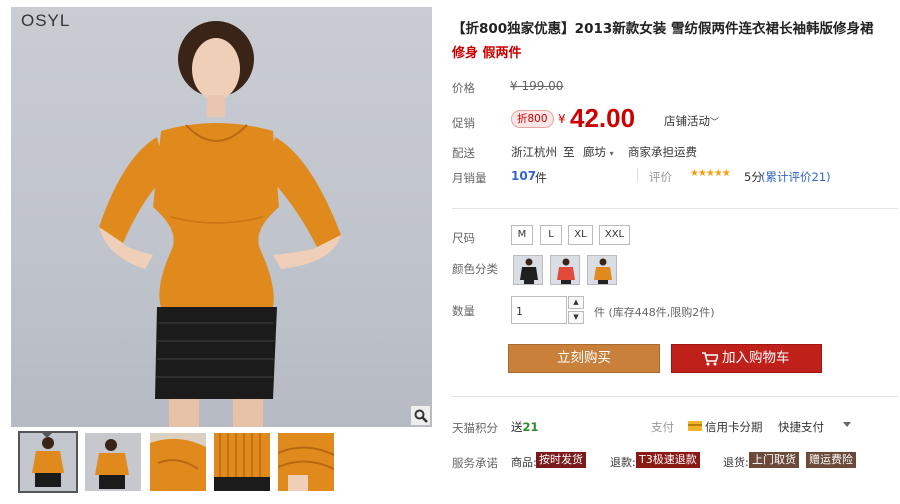 This screenshot has height=504, width=900. I want to click on currency-symbol: ¥, so click(562, 119).